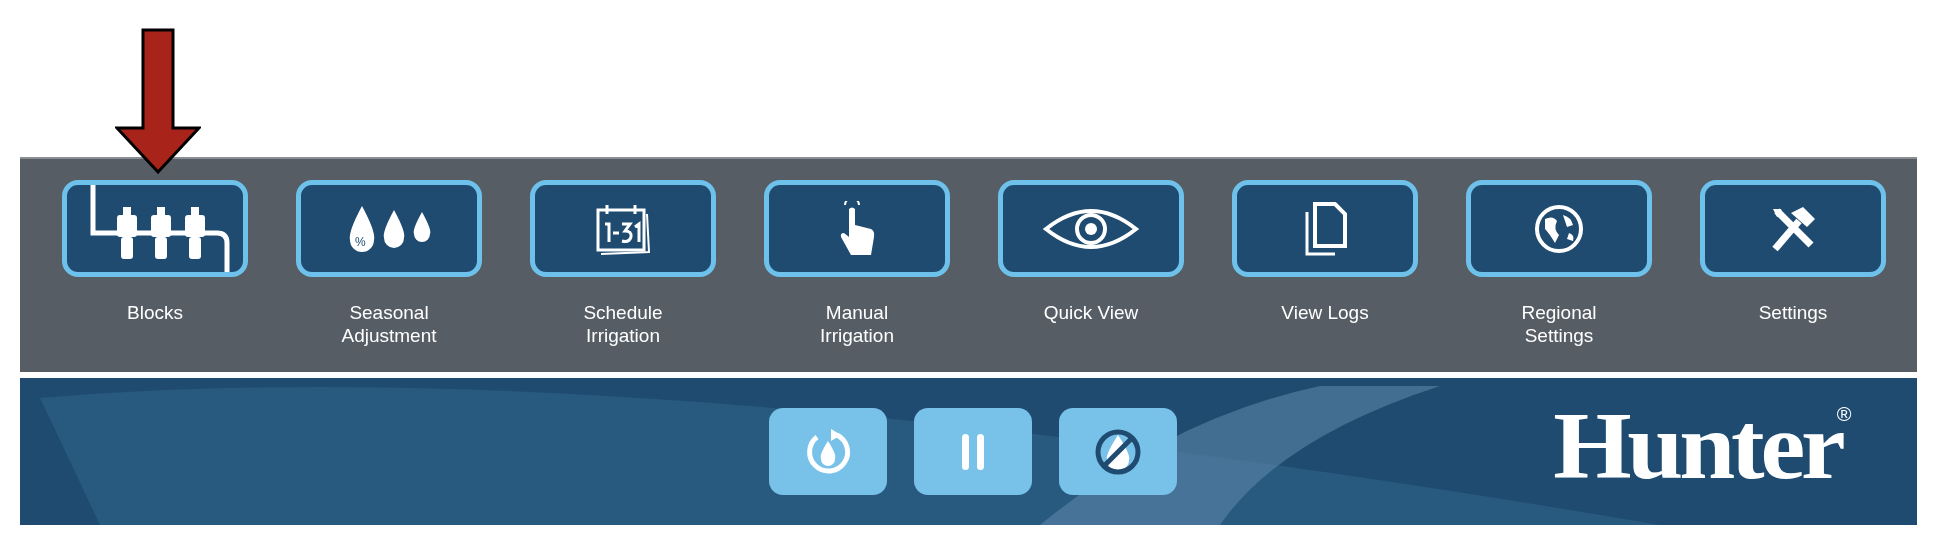  What do you see at coordinates (973, 451) in the screenshot?
I see `pause-icon` at bounding box center [973, 451].